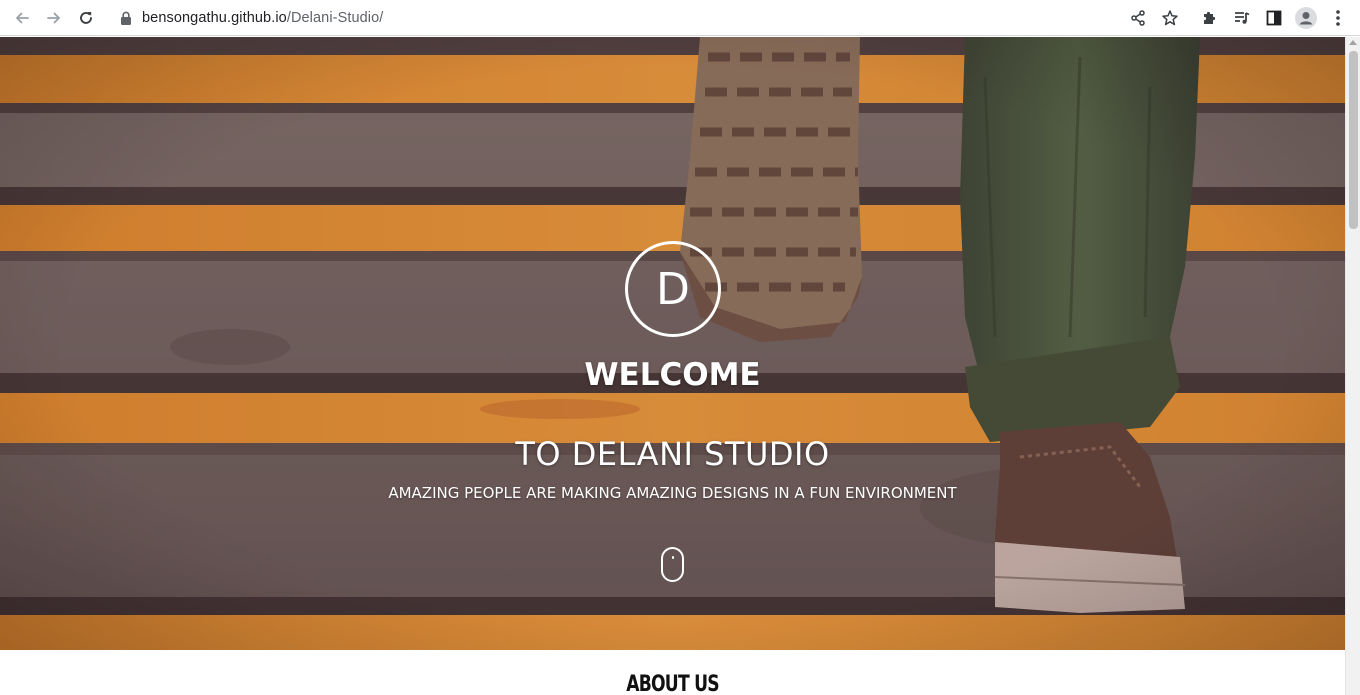  I want to click on url-host: bensongathu.github.io, so click(214, 18).